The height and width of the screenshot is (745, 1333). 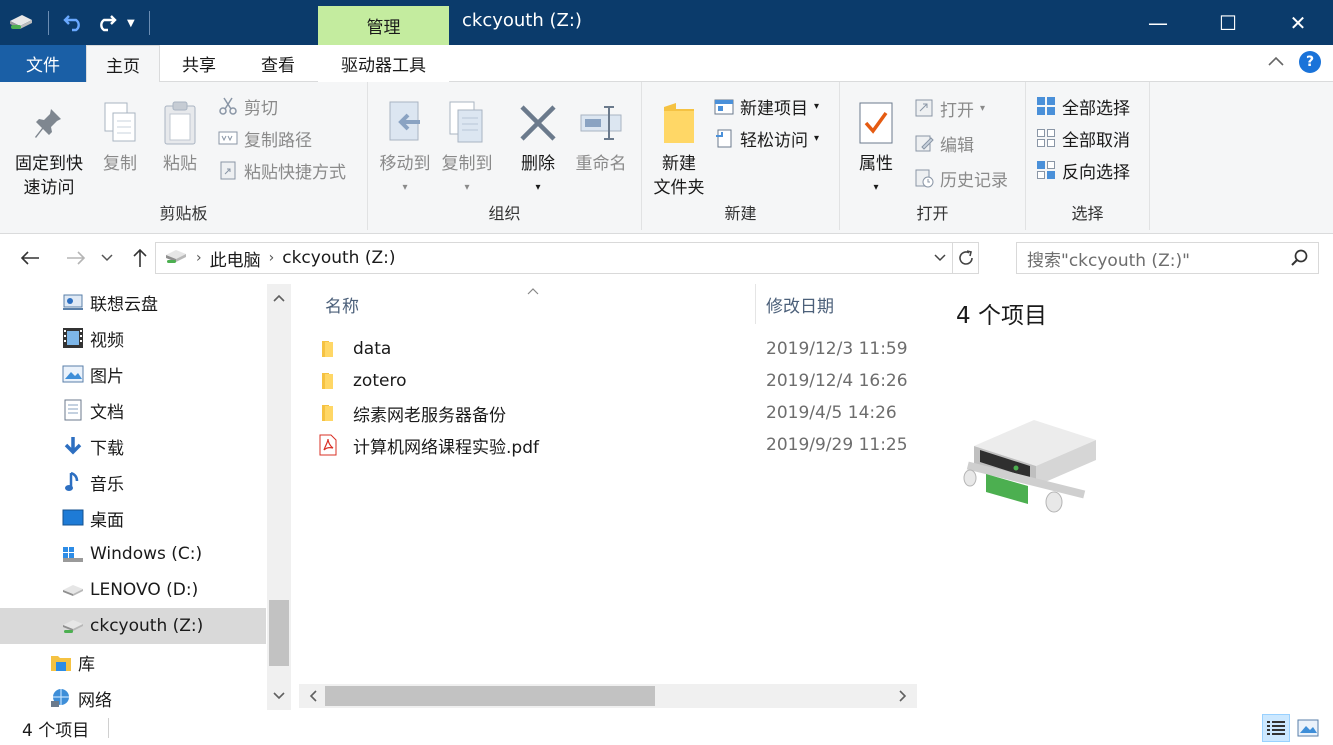 I want to click on video-icon, so click(x=73, y=338).